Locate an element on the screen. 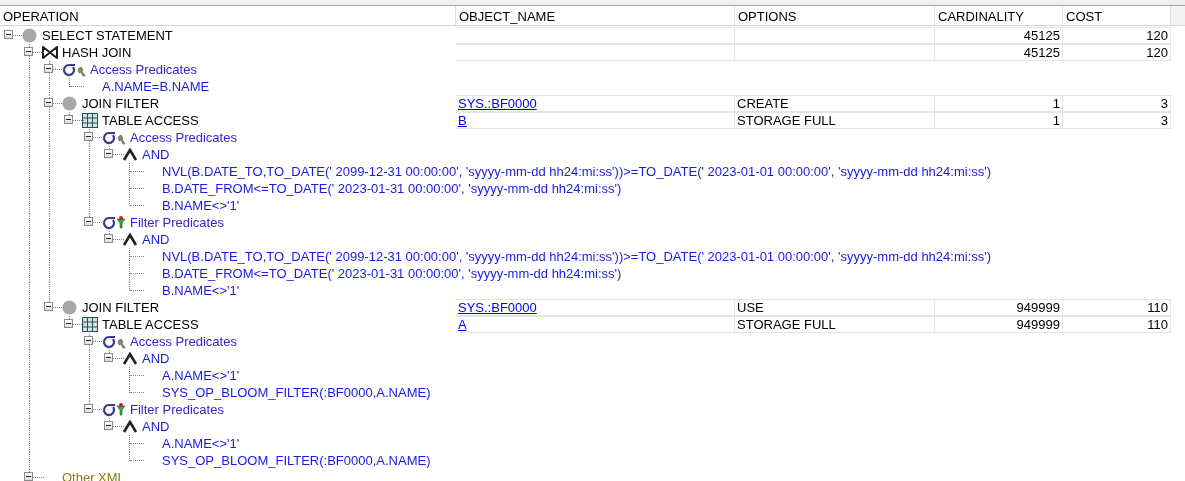  column-header: CARDINALITY is located at coordinates (999, 15).